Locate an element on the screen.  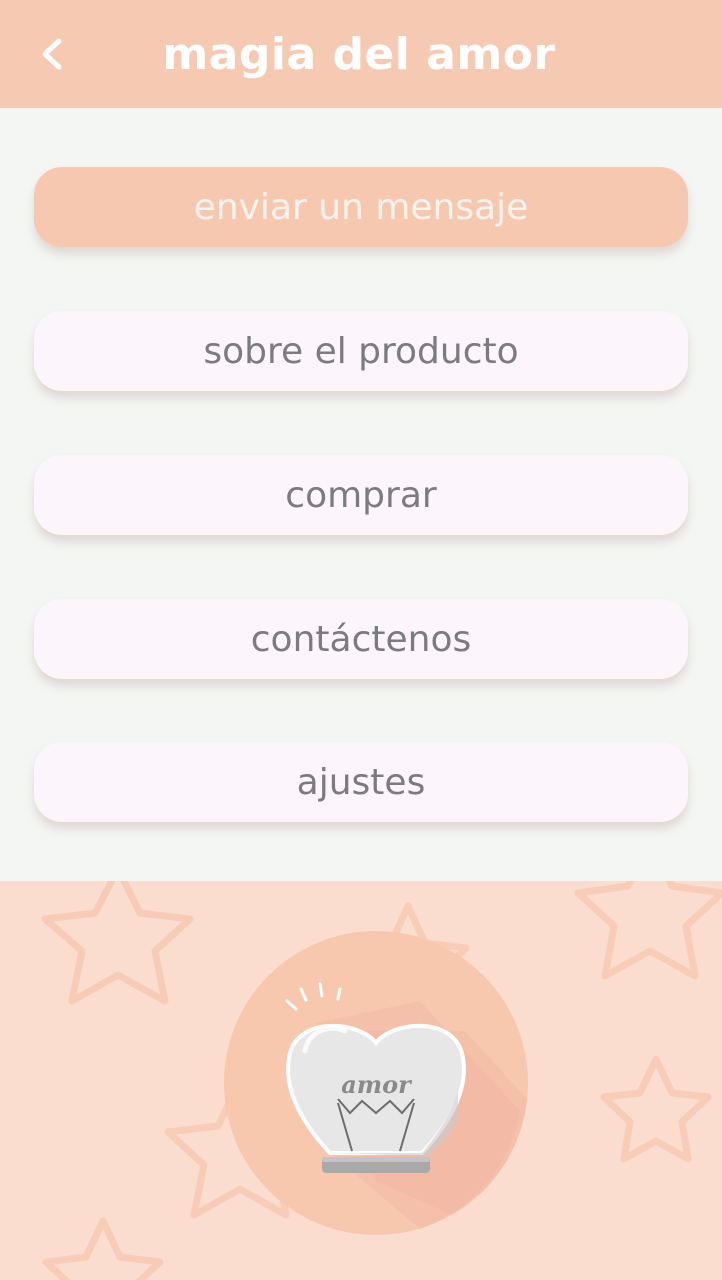
lamp-text: amor is located at coordinates (377, 1084).